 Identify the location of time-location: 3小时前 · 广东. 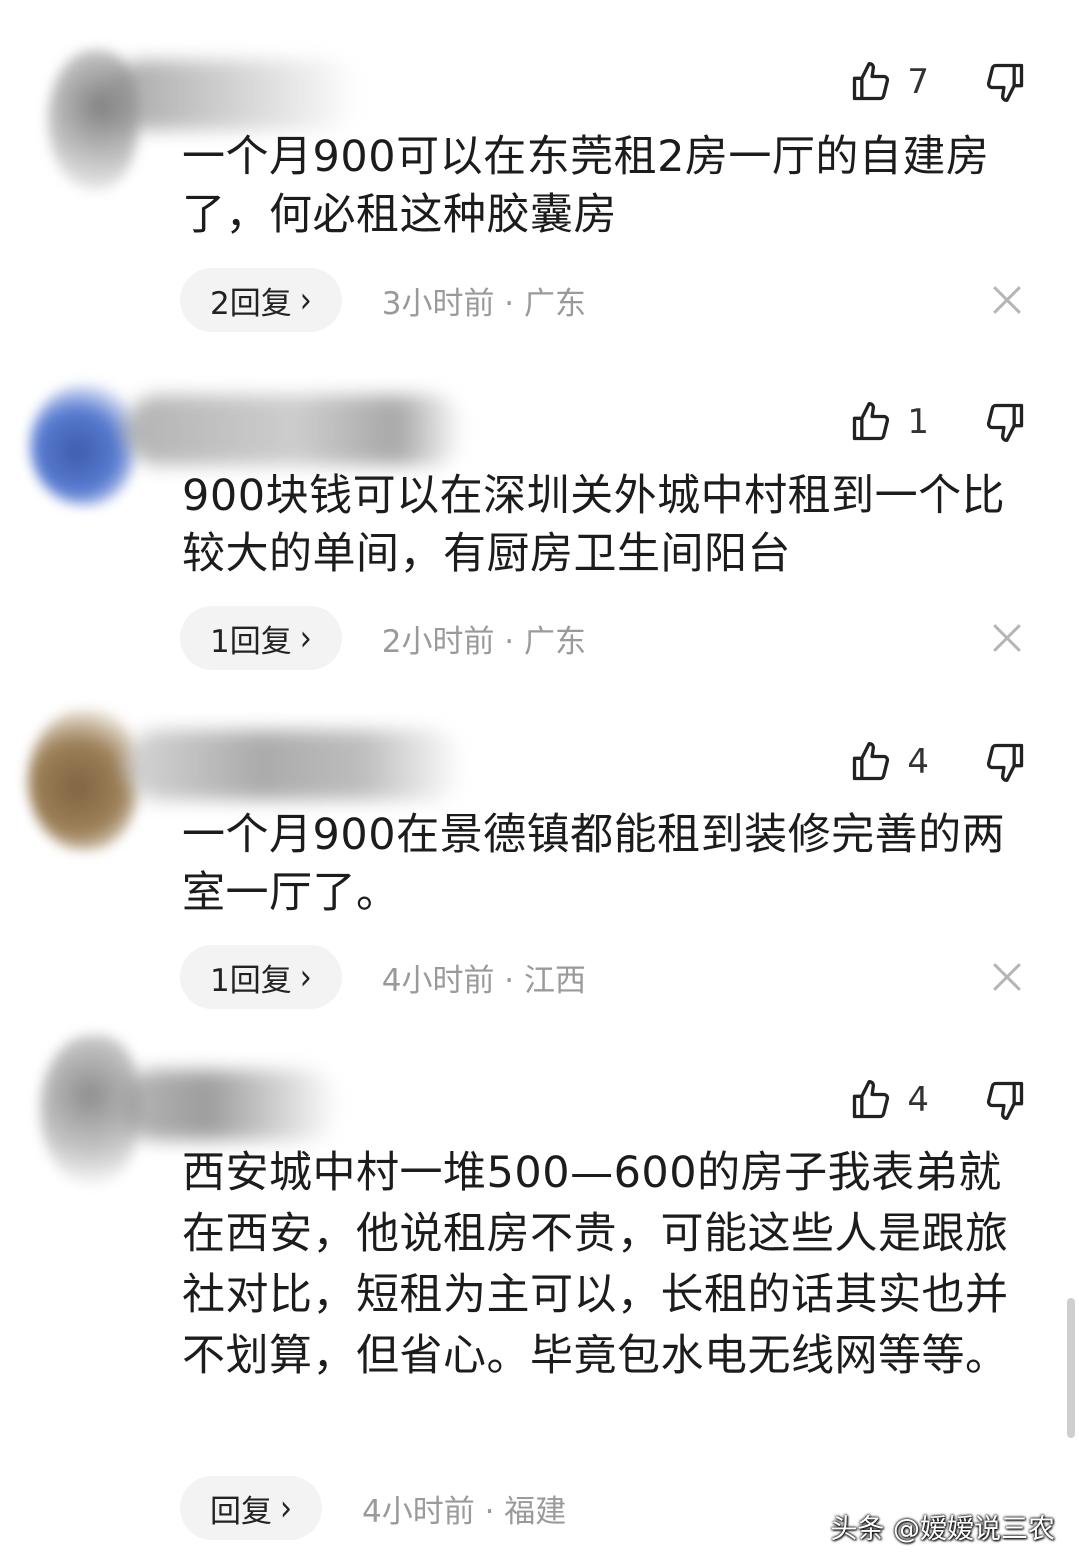
(484, 303).